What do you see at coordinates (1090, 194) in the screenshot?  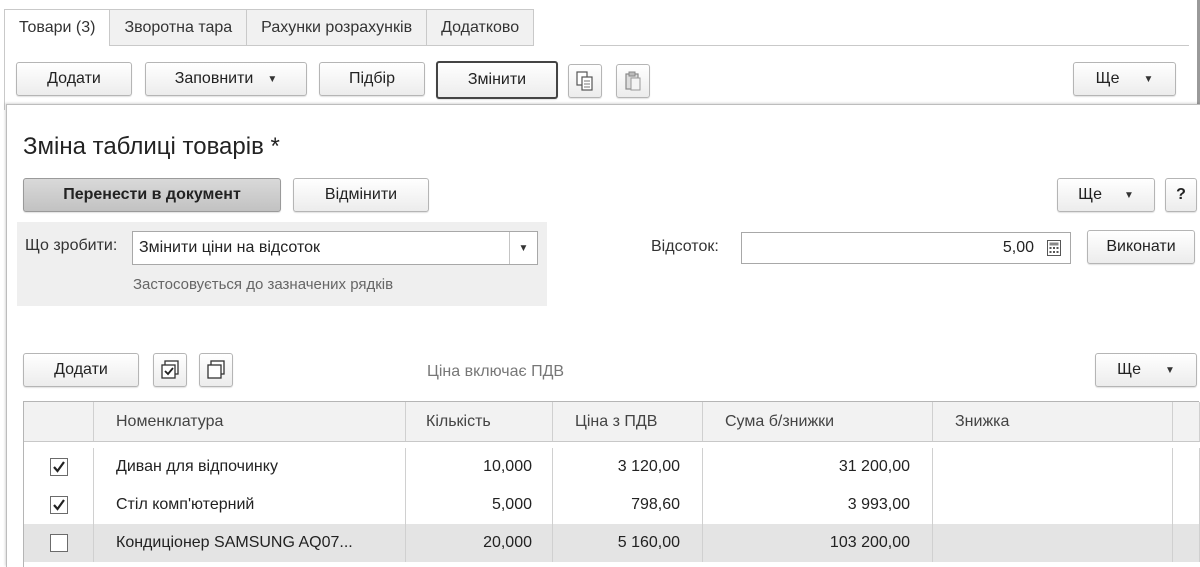 I see `dialog-more-label: Ще` at bounding box center [1090, 194].